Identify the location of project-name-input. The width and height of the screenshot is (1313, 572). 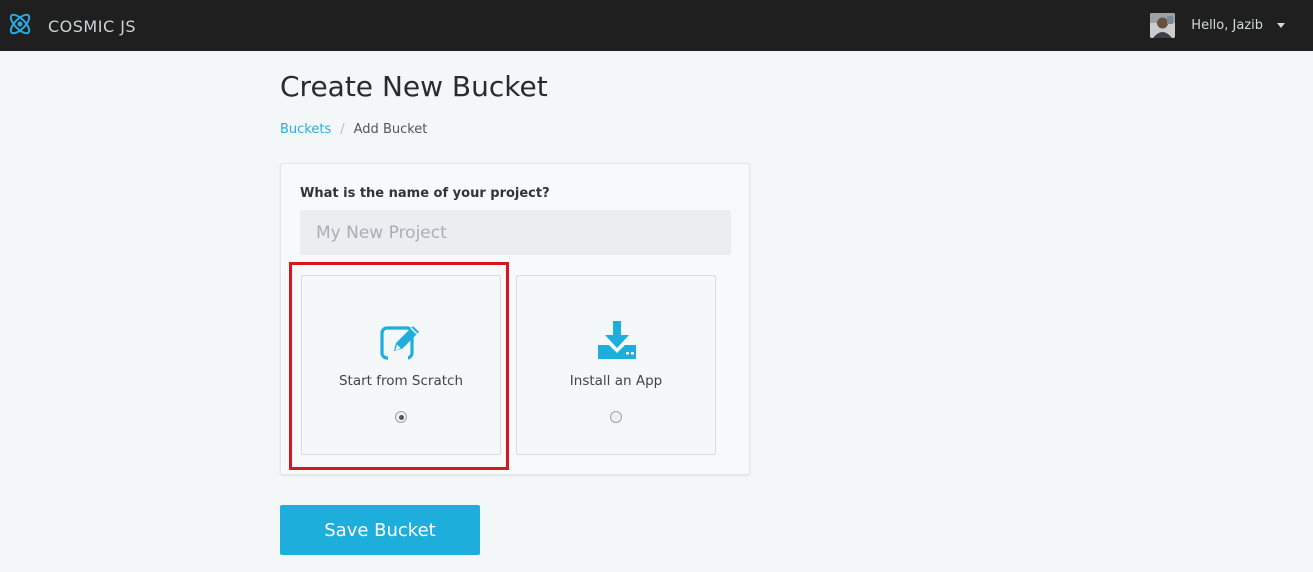
(515, 232).